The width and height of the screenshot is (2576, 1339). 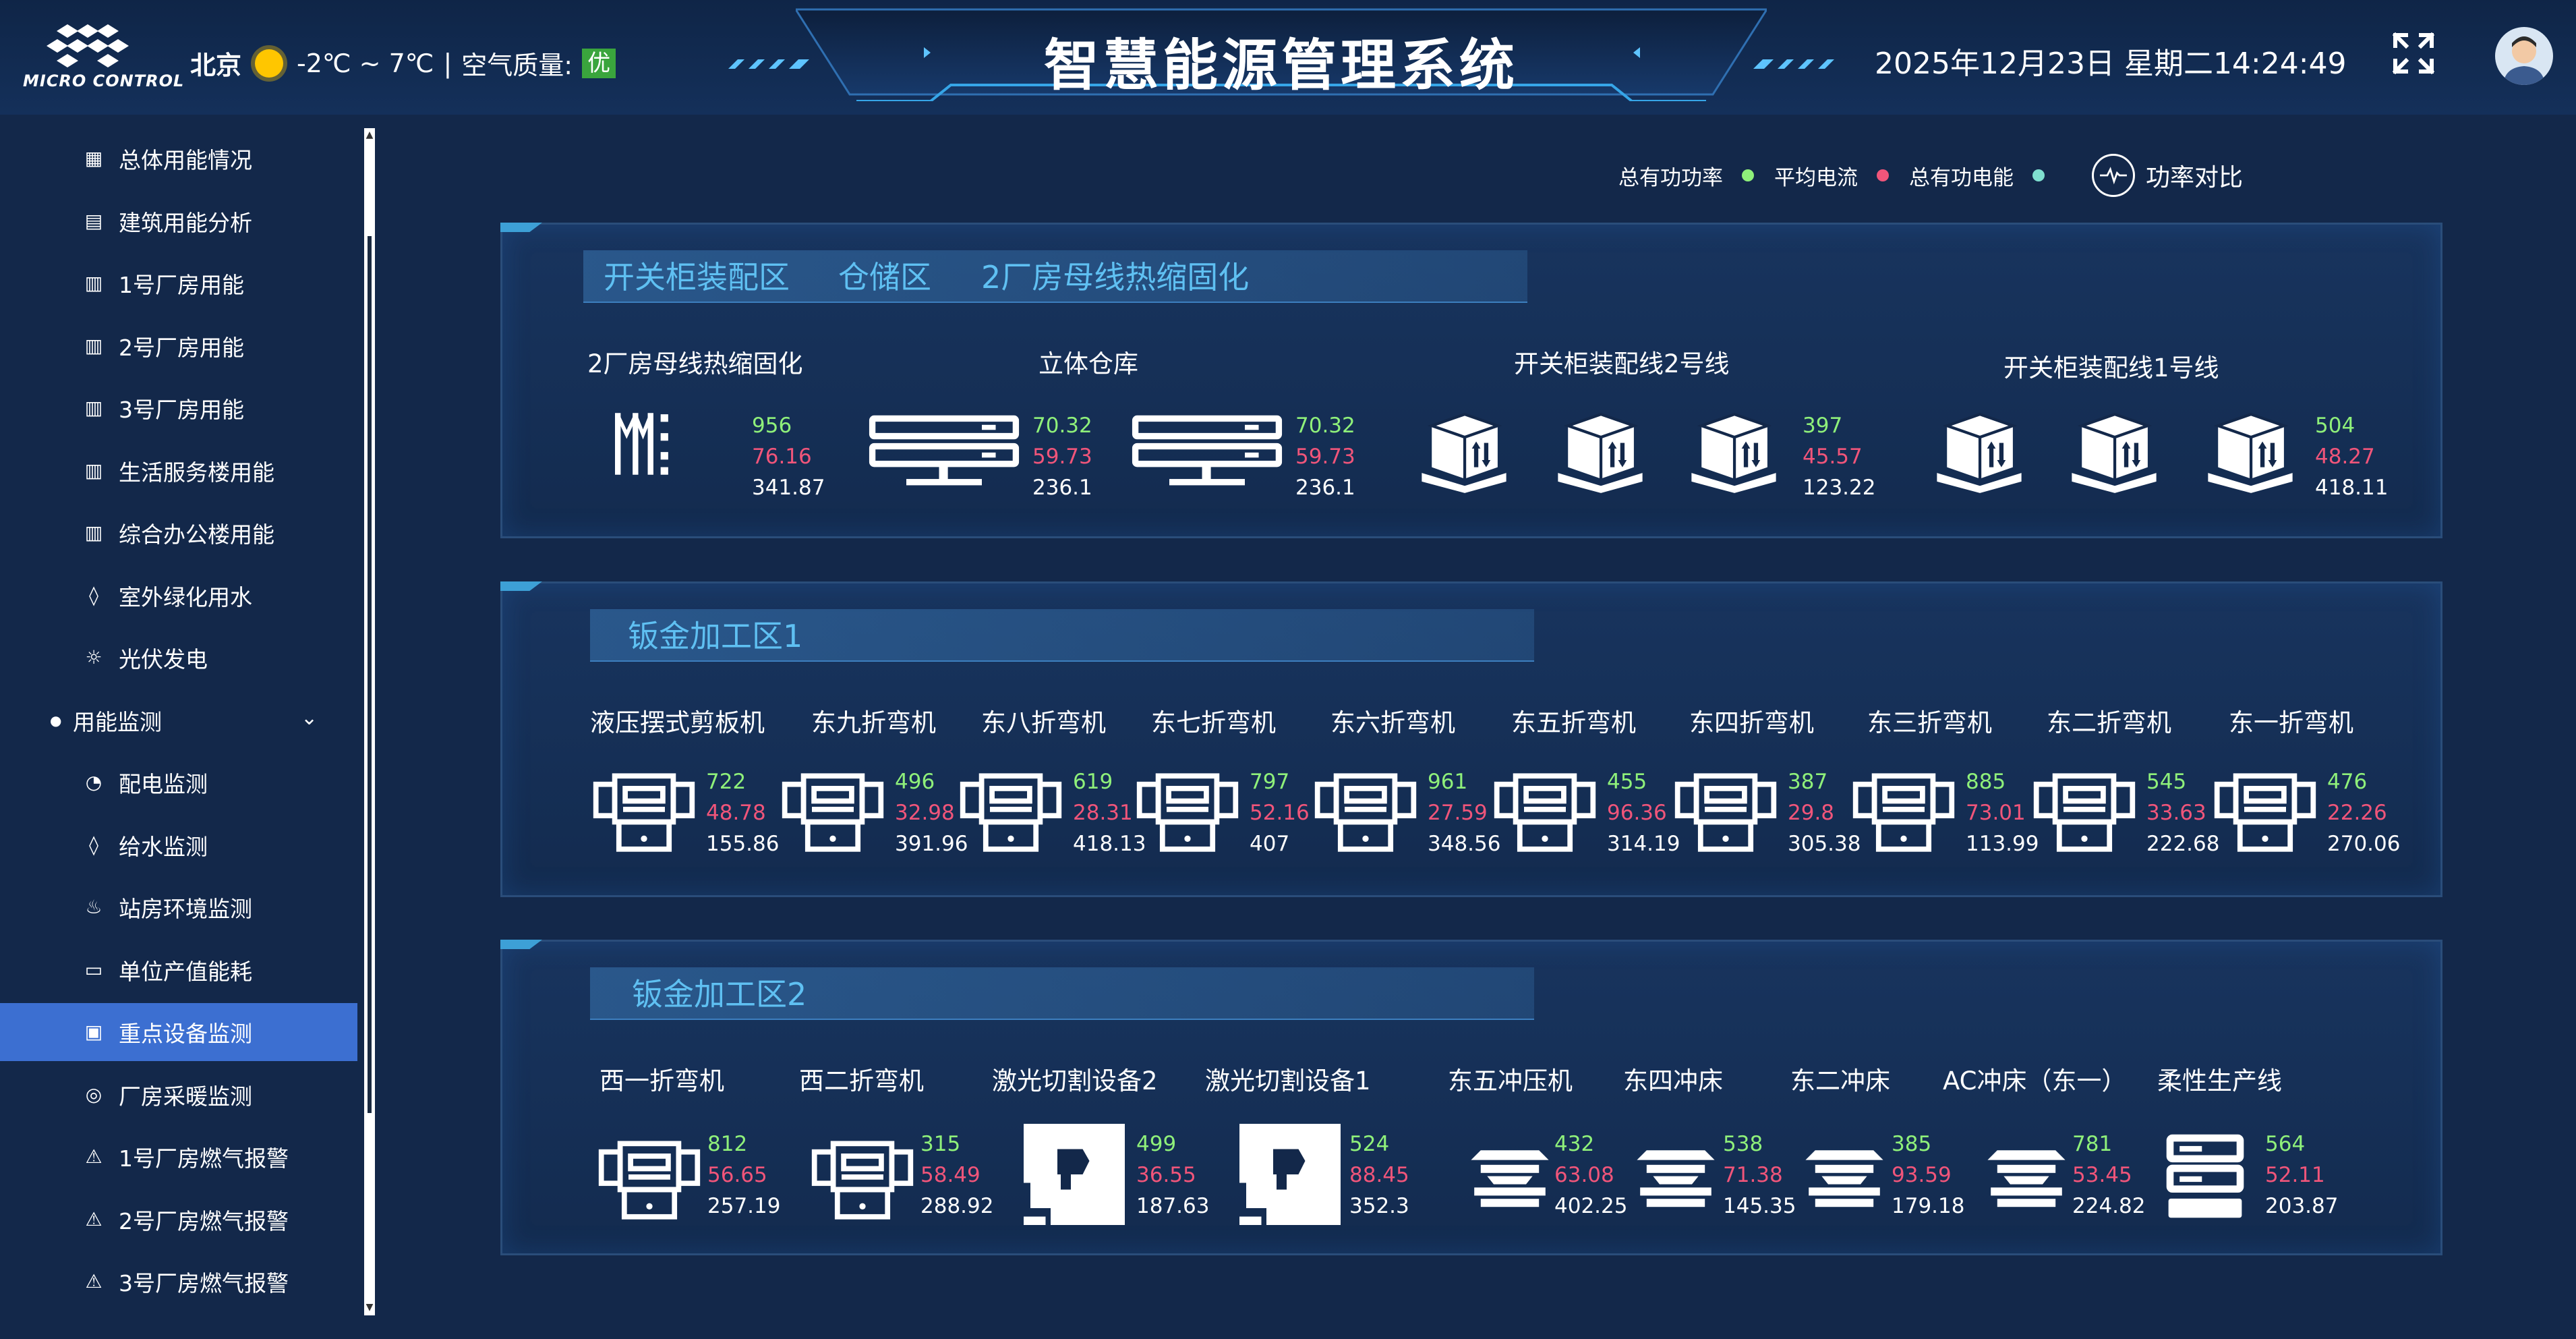 I want to click on active-power-value: 397, so click(x=1823, y=426).